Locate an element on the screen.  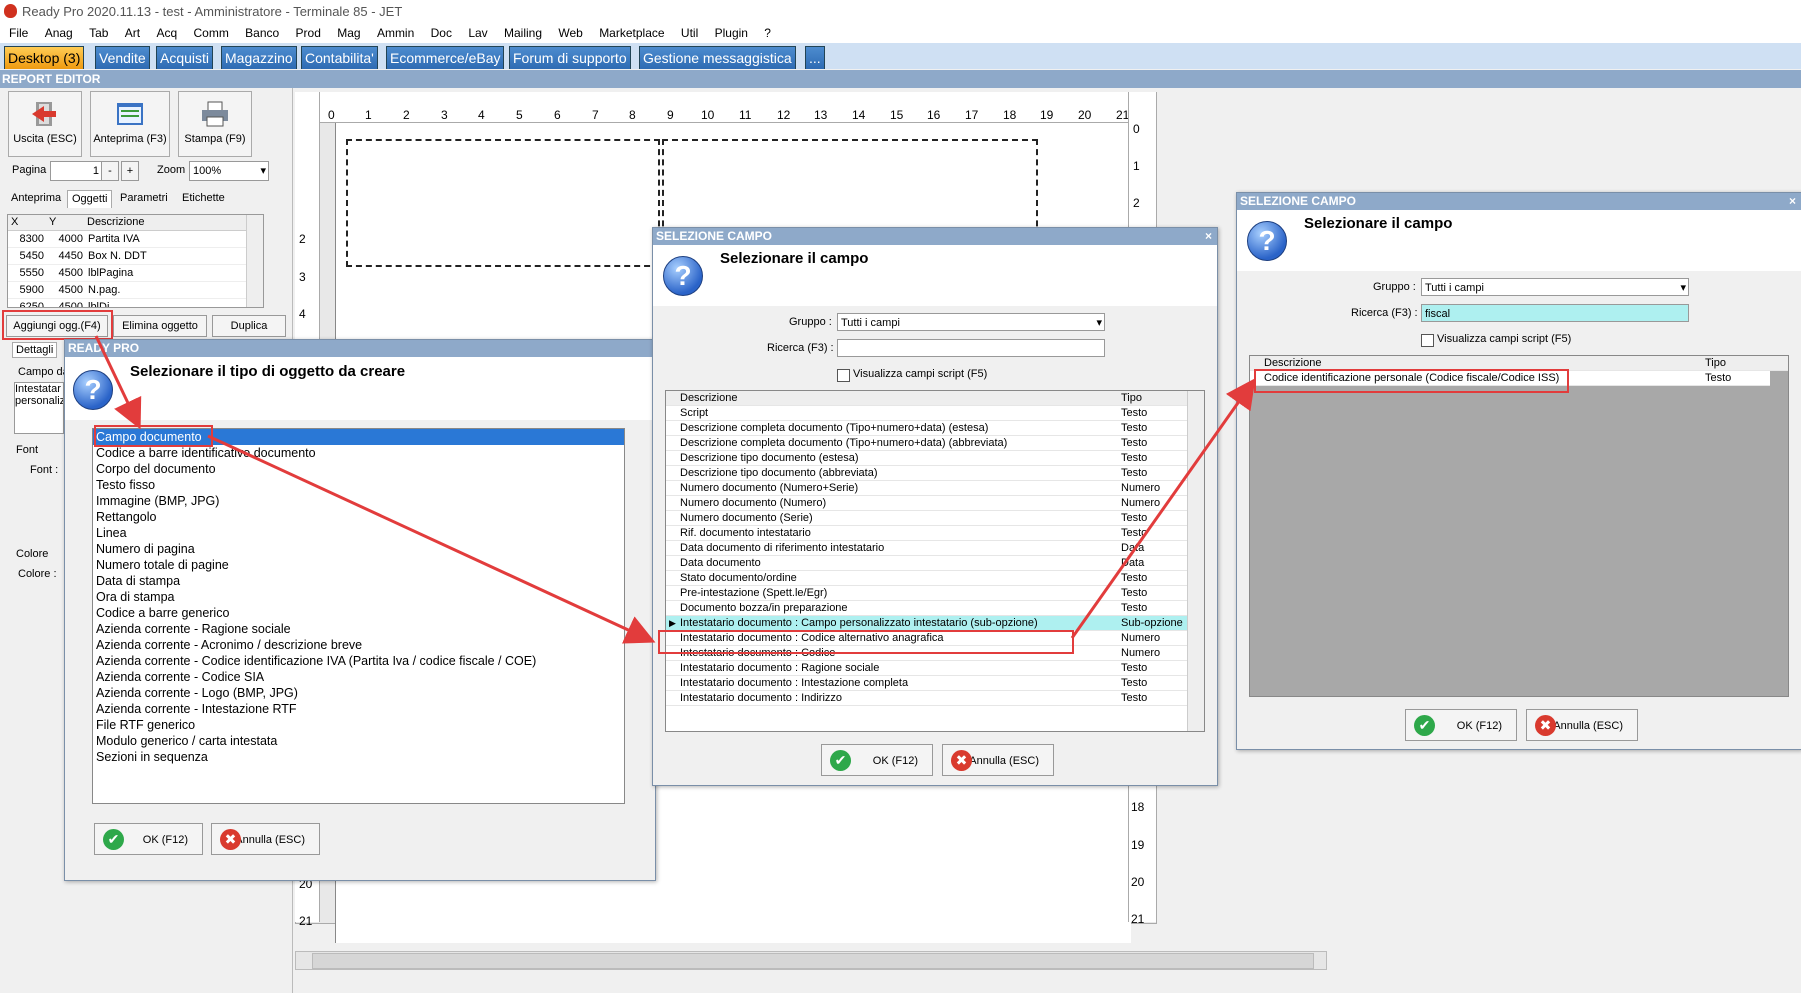
arrow-list-to-field is located at coordinates (431, 539).